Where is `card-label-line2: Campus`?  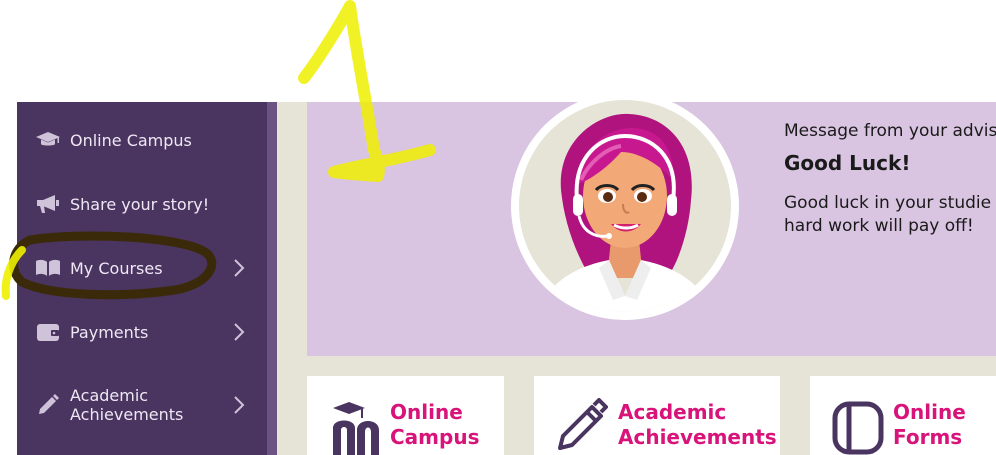 card-label-line2: Campus is located at coordinates (435, 437).